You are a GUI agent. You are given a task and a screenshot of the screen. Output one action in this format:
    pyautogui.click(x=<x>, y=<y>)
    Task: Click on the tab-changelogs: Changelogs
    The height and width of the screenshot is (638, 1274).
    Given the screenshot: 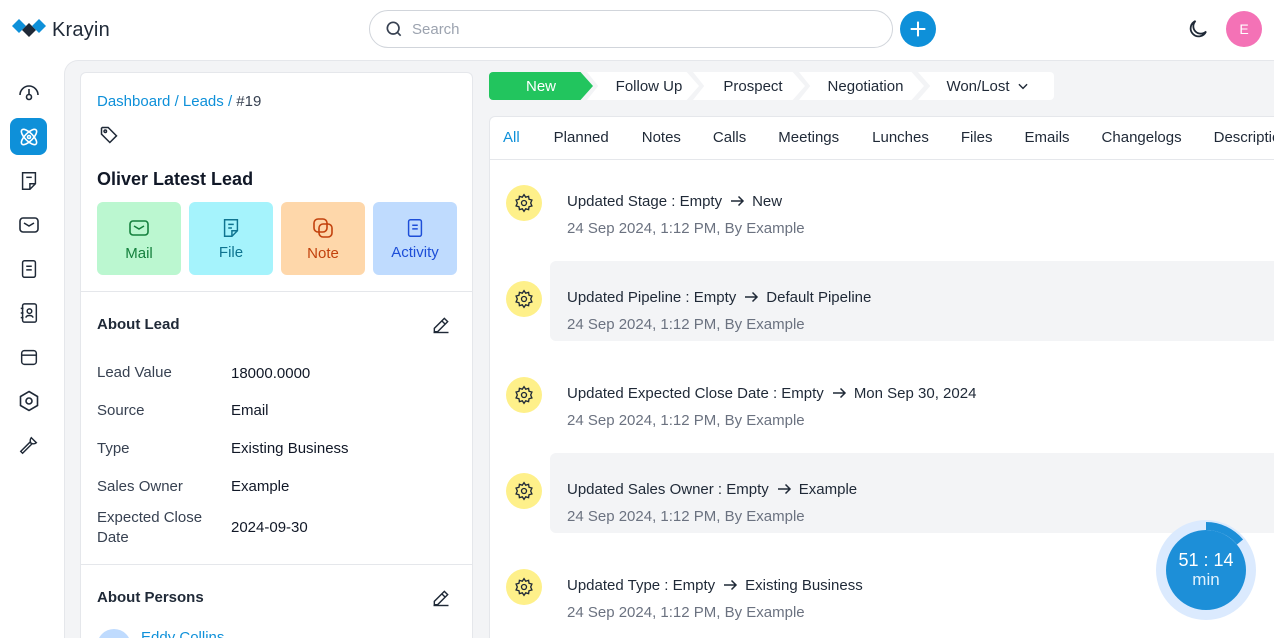 What is the action you would take?
    pyautogui.click(x=1142, y=138)
    